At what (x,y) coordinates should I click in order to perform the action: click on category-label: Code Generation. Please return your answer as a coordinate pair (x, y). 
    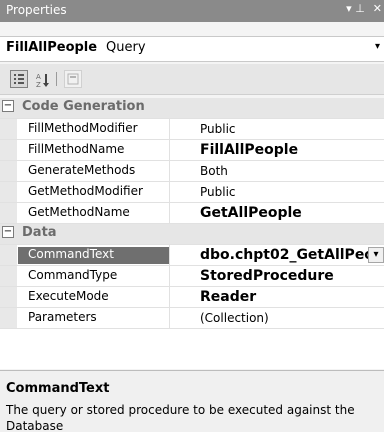
    Looking at the image, I should click on (83, 106).